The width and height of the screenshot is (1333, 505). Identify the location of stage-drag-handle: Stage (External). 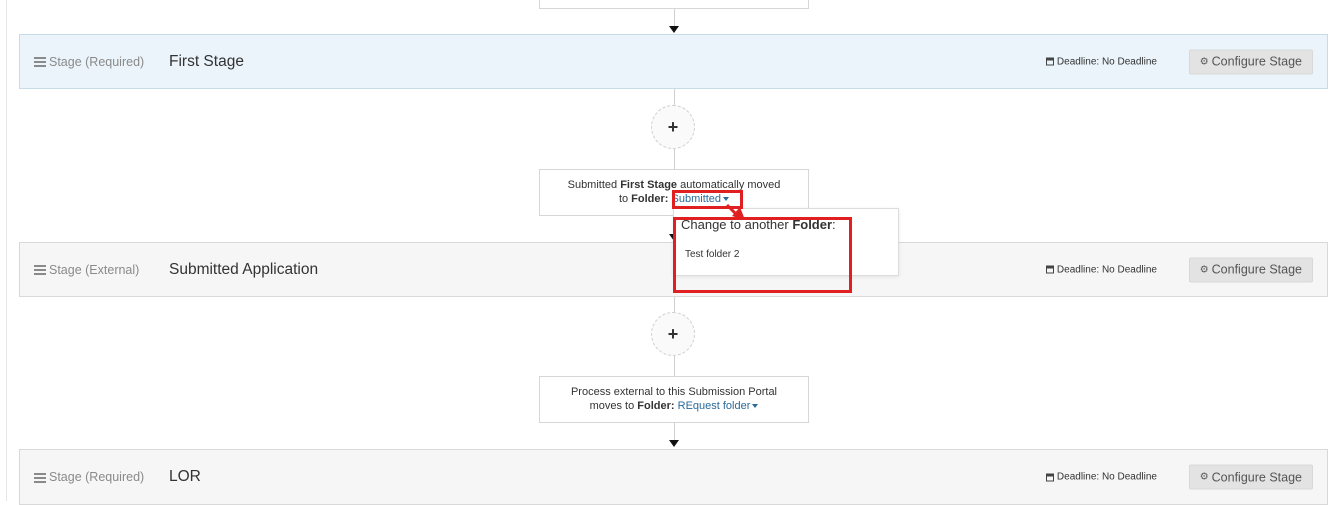
(86, 270).